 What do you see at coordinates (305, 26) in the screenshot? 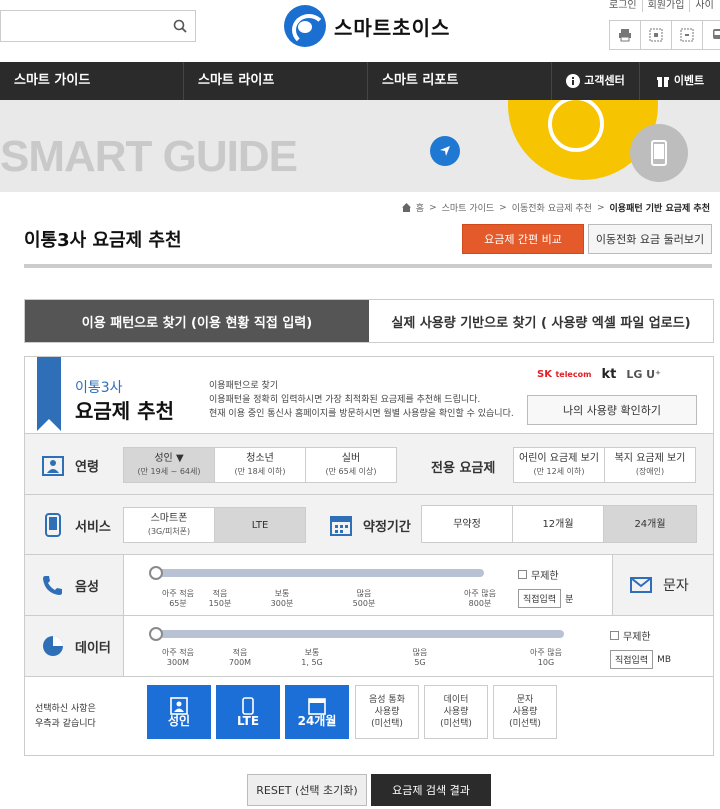
I see `logo-icon` at bounding box center [305, 26].